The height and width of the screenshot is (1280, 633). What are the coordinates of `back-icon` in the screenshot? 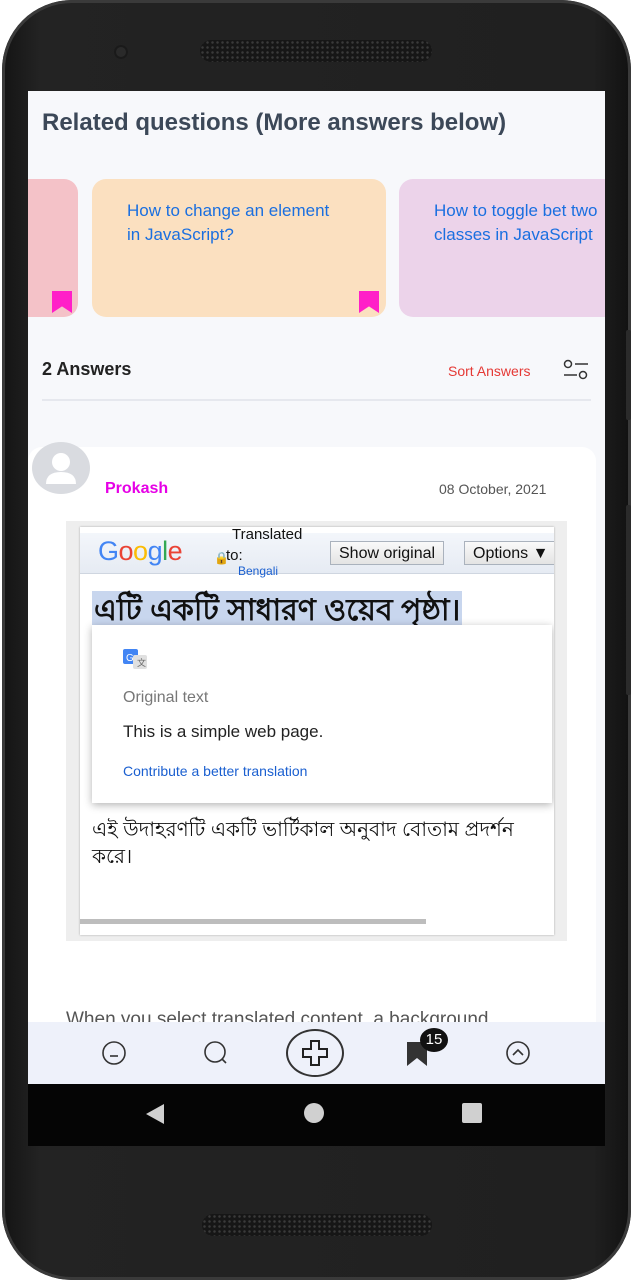 It's located at (155, 1114).